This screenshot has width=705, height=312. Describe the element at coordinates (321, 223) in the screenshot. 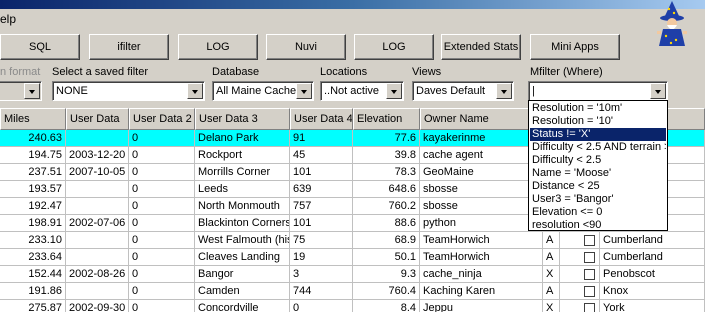

I see `cell-user-data-4: 101` at that location.